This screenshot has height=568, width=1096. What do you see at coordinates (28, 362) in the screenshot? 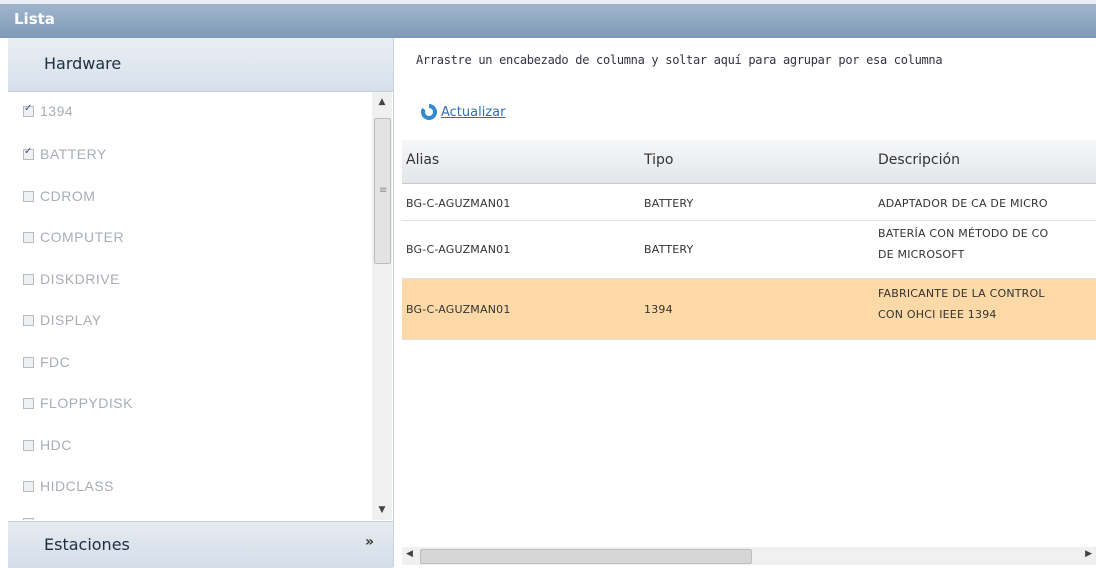
I see `checkbox-fdc` at bounding box center [28, 362].